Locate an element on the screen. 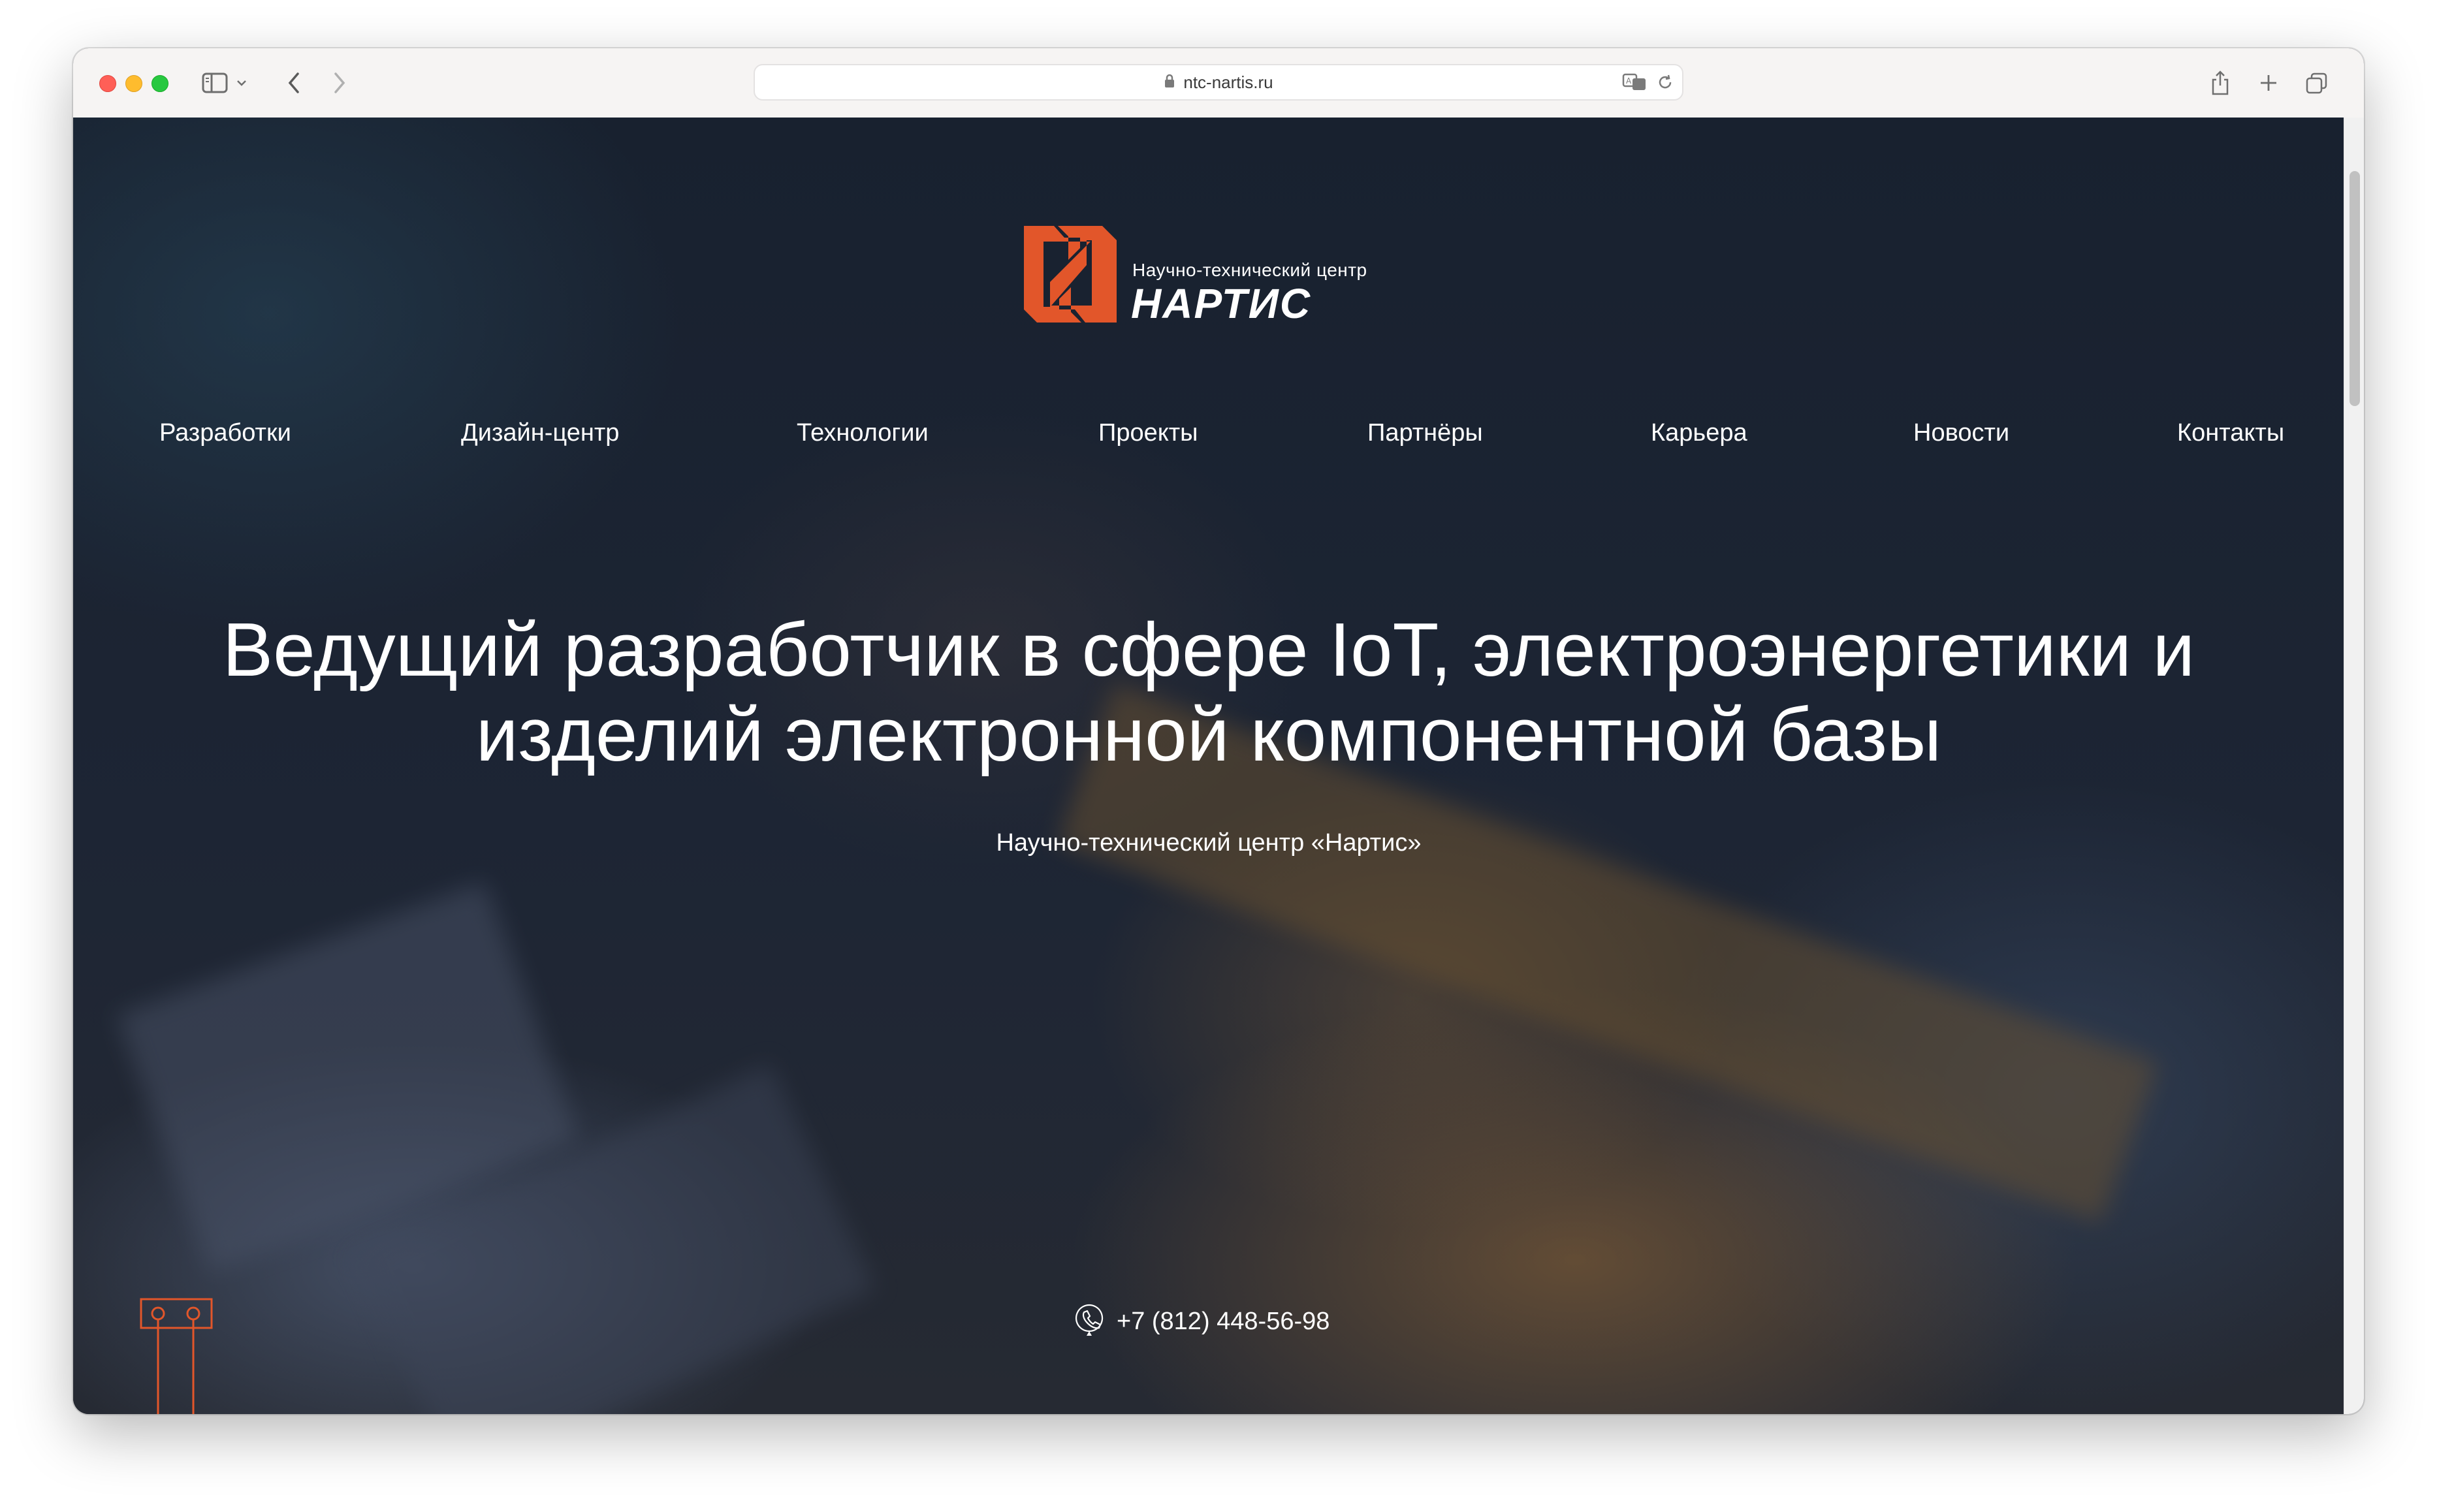 The height and width of the screenshot is (1512, 2437). site-logo: Научно-технический центр НАРТИС is located at coordinates (1212, 274).